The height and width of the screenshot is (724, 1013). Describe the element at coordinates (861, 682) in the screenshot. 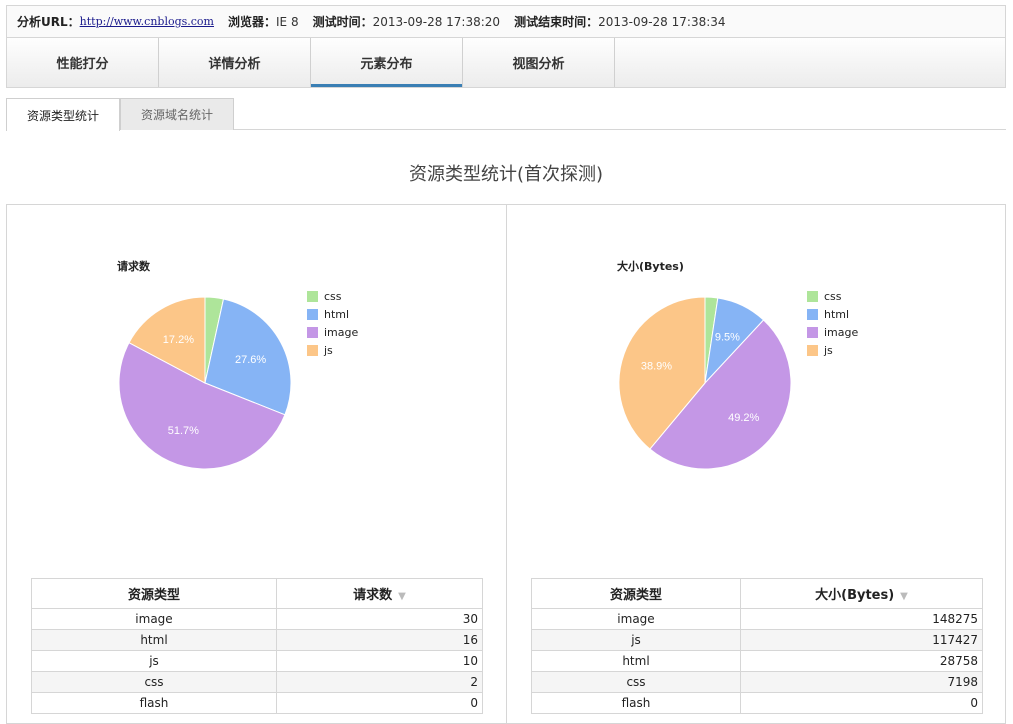

I see `cell-value: 7198` at that location.